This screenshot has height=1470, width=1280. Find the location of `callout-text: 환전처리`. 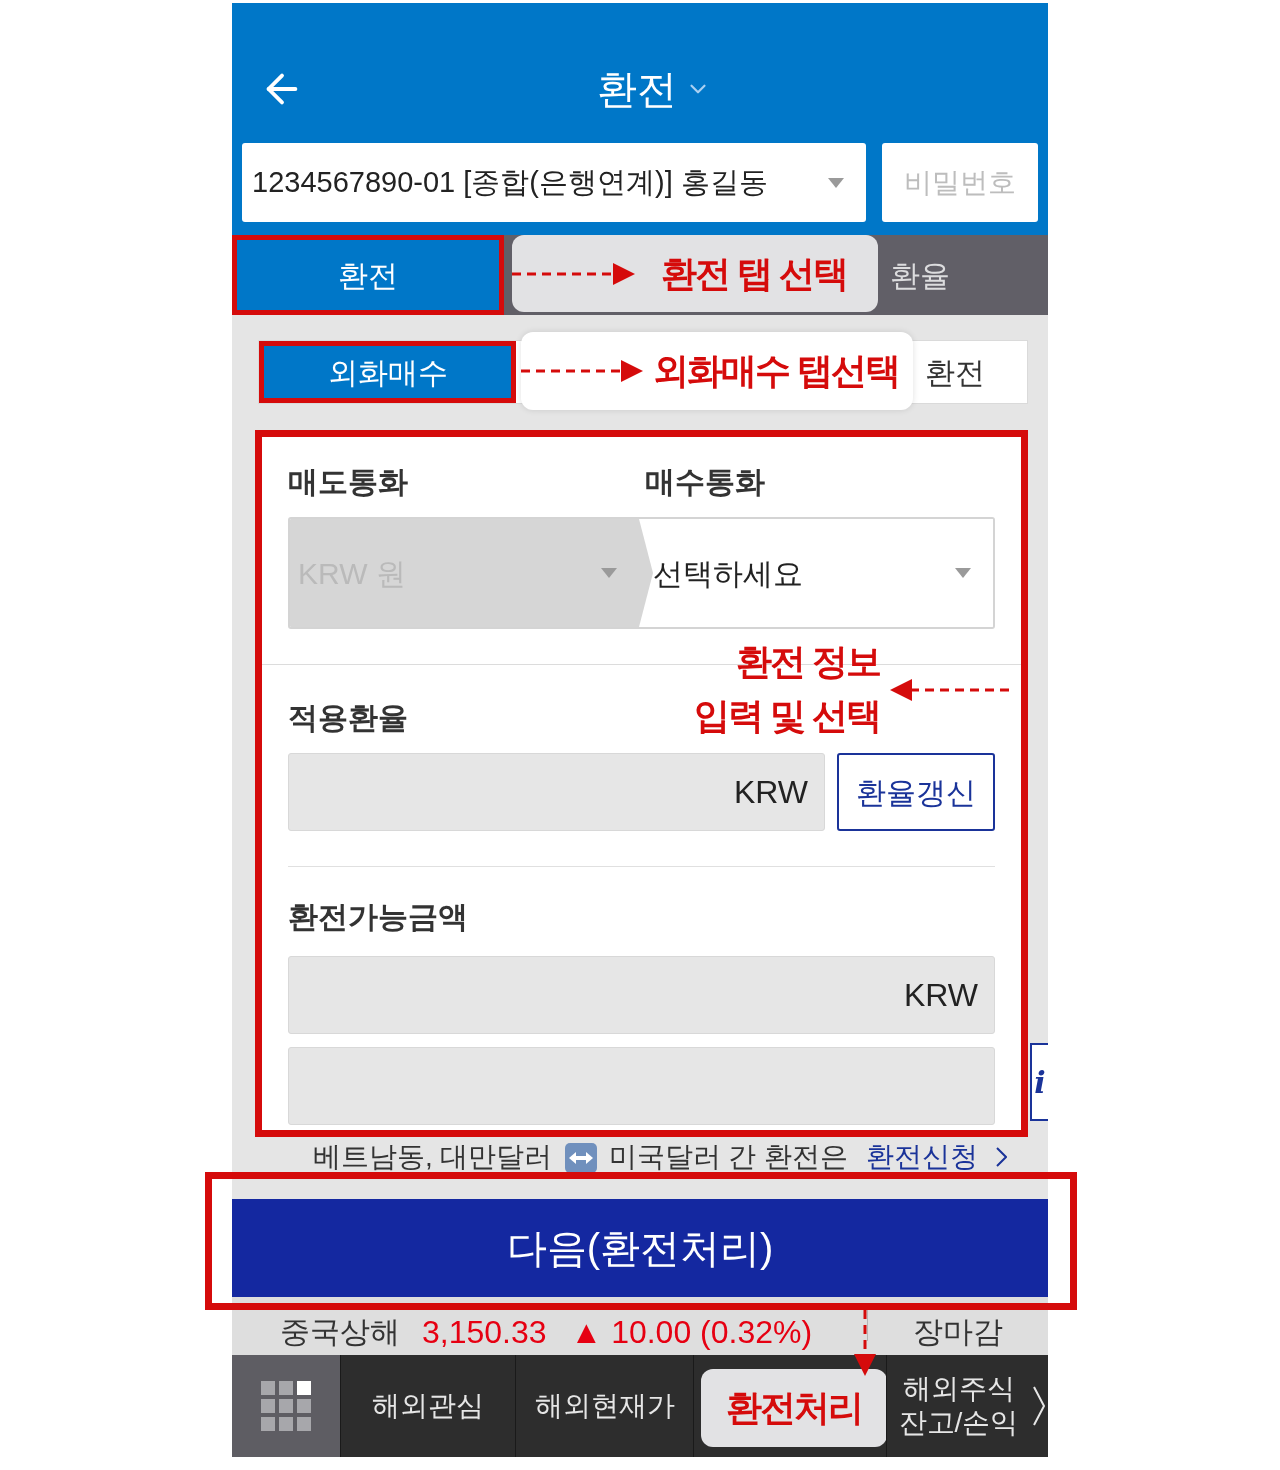

callout-text: 환전처리 is located at coordinates (794, 1408).